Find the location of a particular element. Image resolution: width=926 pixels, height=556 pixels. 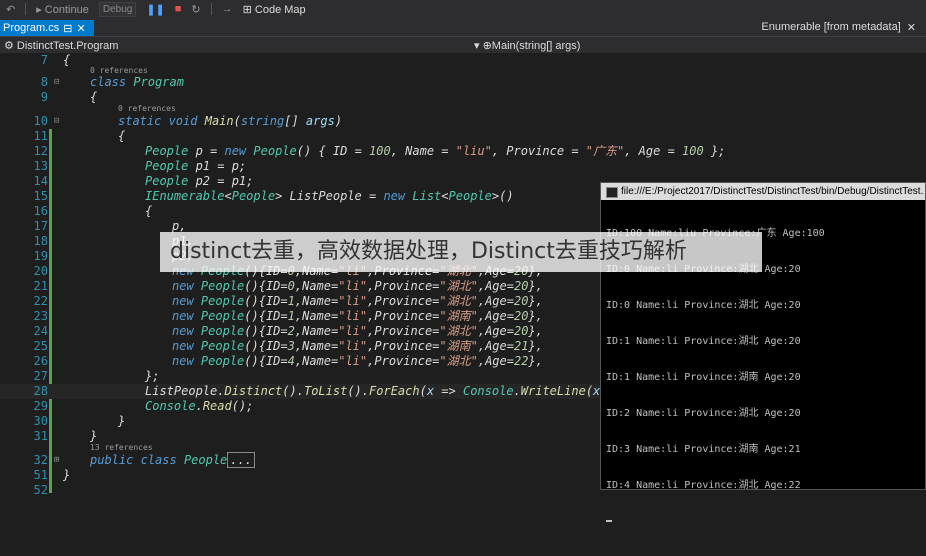

line-number: 51 is located at coordinates (40, 475).